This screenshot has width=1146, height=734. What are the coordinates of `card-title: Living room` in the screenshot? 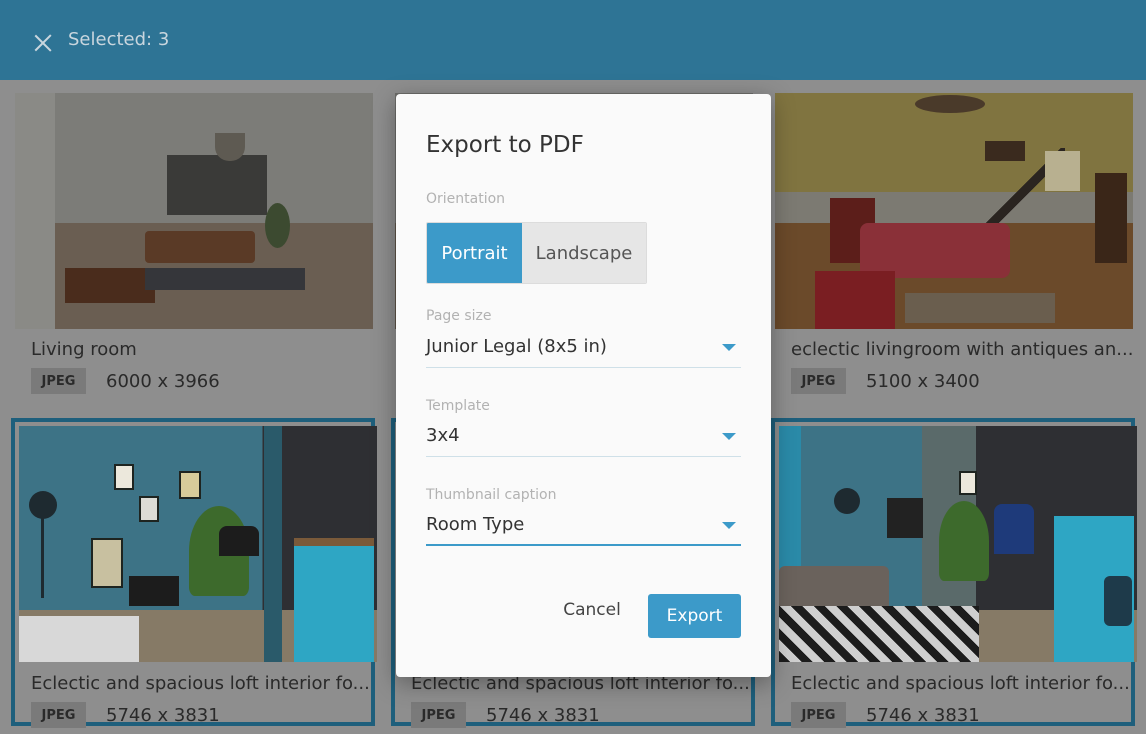 It's located at (84, 349).